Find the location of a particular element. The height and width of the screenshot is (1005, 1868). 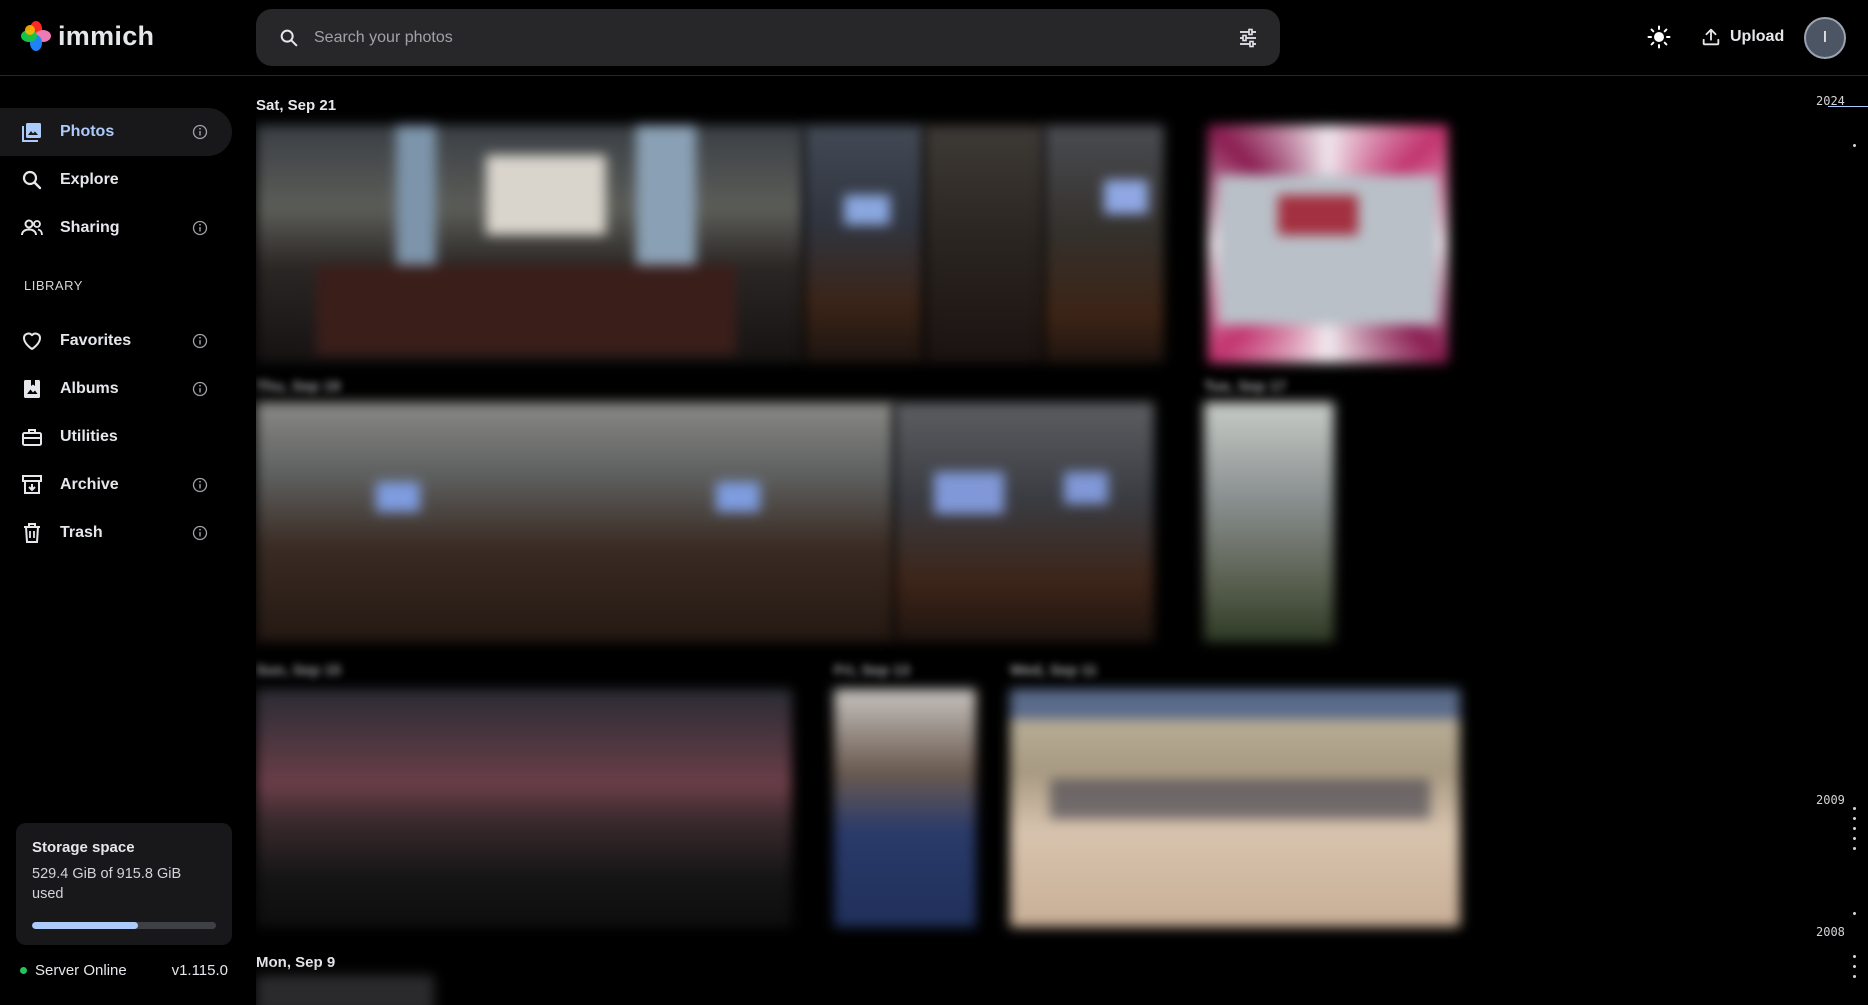

server-status: Server Online v1.115.0 is located at coordinates (124, 970).